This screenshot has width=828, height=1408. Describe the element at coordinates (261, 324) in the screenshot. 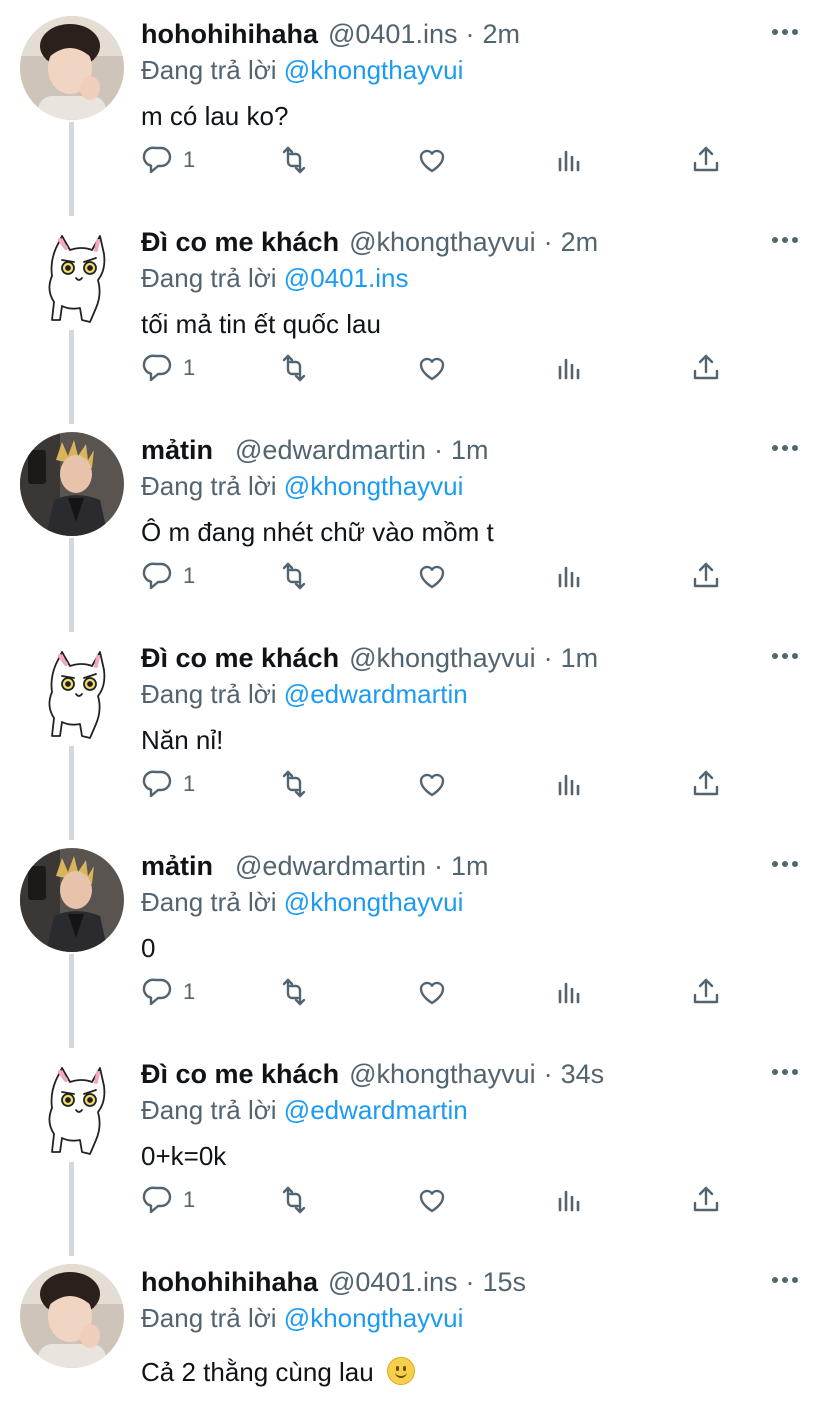

I see `tweet-text: tối mả tin ết quốc lau` at that location.